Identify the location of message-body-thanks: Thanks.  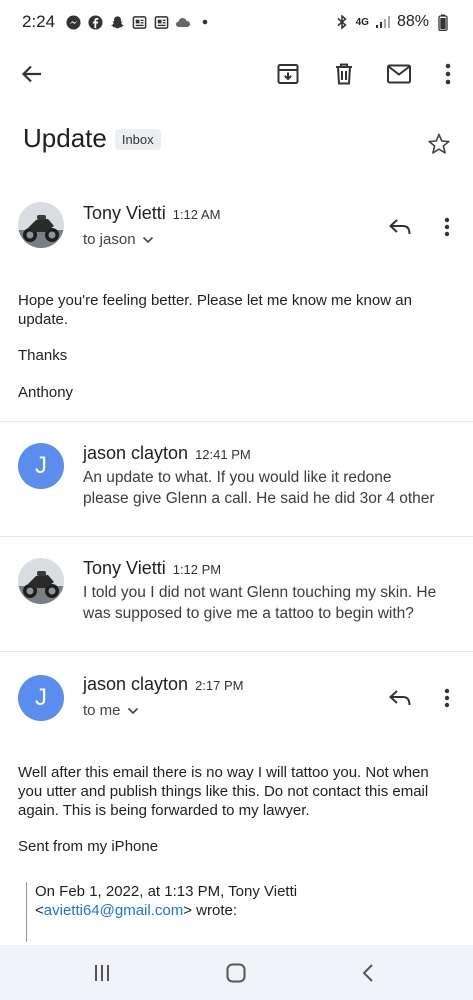
(43, 355).